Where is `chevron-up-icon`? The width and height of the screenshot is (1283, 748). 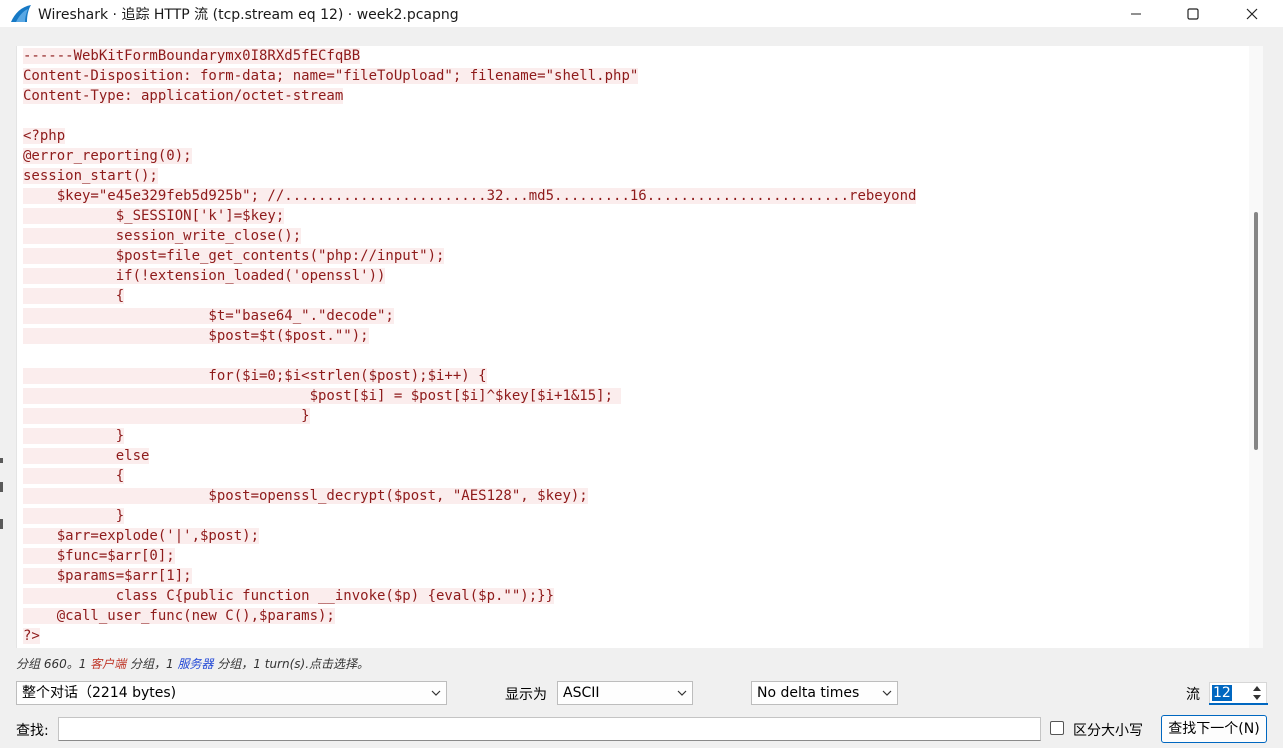 chevron-up-icon is located at coordinates (1257, 688).